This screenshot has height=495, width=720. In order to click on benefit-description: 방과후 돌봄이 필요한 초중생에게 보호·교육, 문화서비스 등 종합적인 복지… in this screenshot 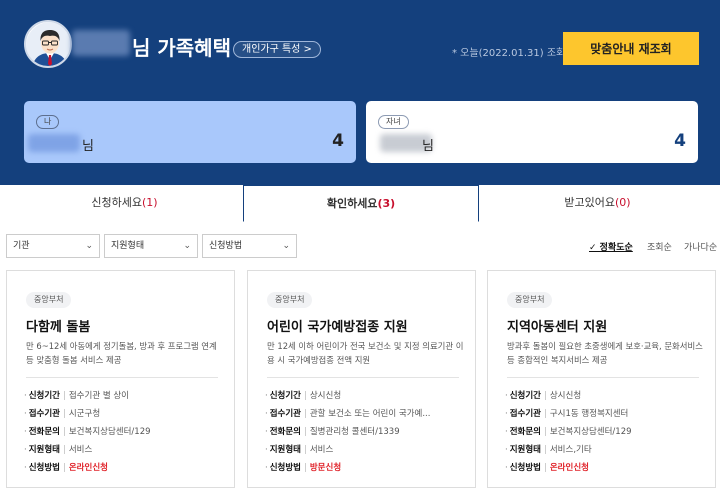, I will do `click(605, 353)`.